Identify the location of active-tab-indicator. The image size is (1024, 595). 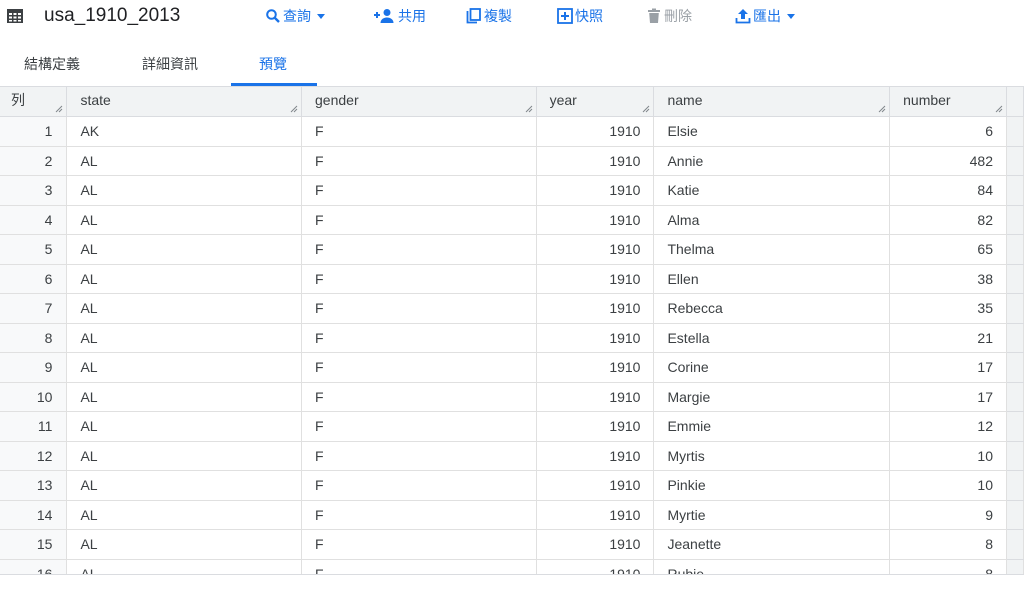
(274, 84).